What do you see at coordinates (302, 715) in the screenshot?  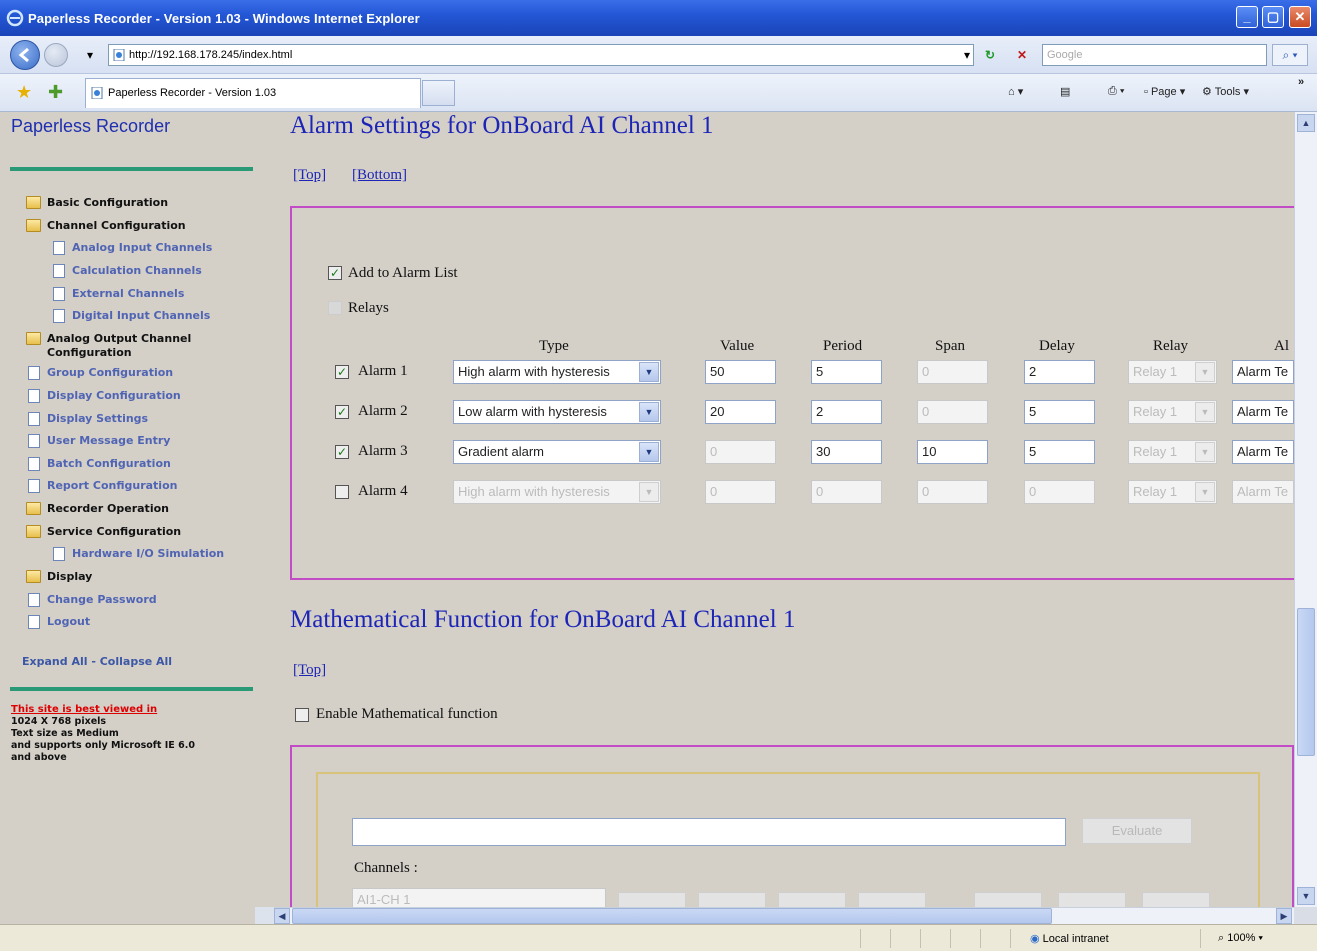 I see `enable-math-checkbox` at bounding box center [302, 715].